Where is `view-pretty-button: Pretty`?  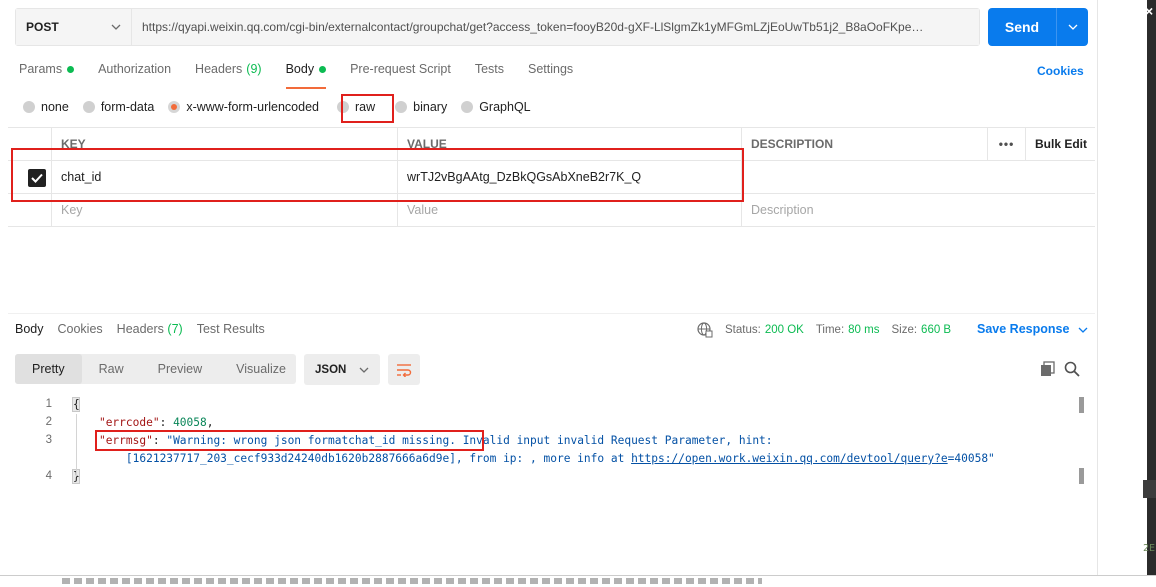
view-pretty-button: Pretty is located at coordinates (48, 369).